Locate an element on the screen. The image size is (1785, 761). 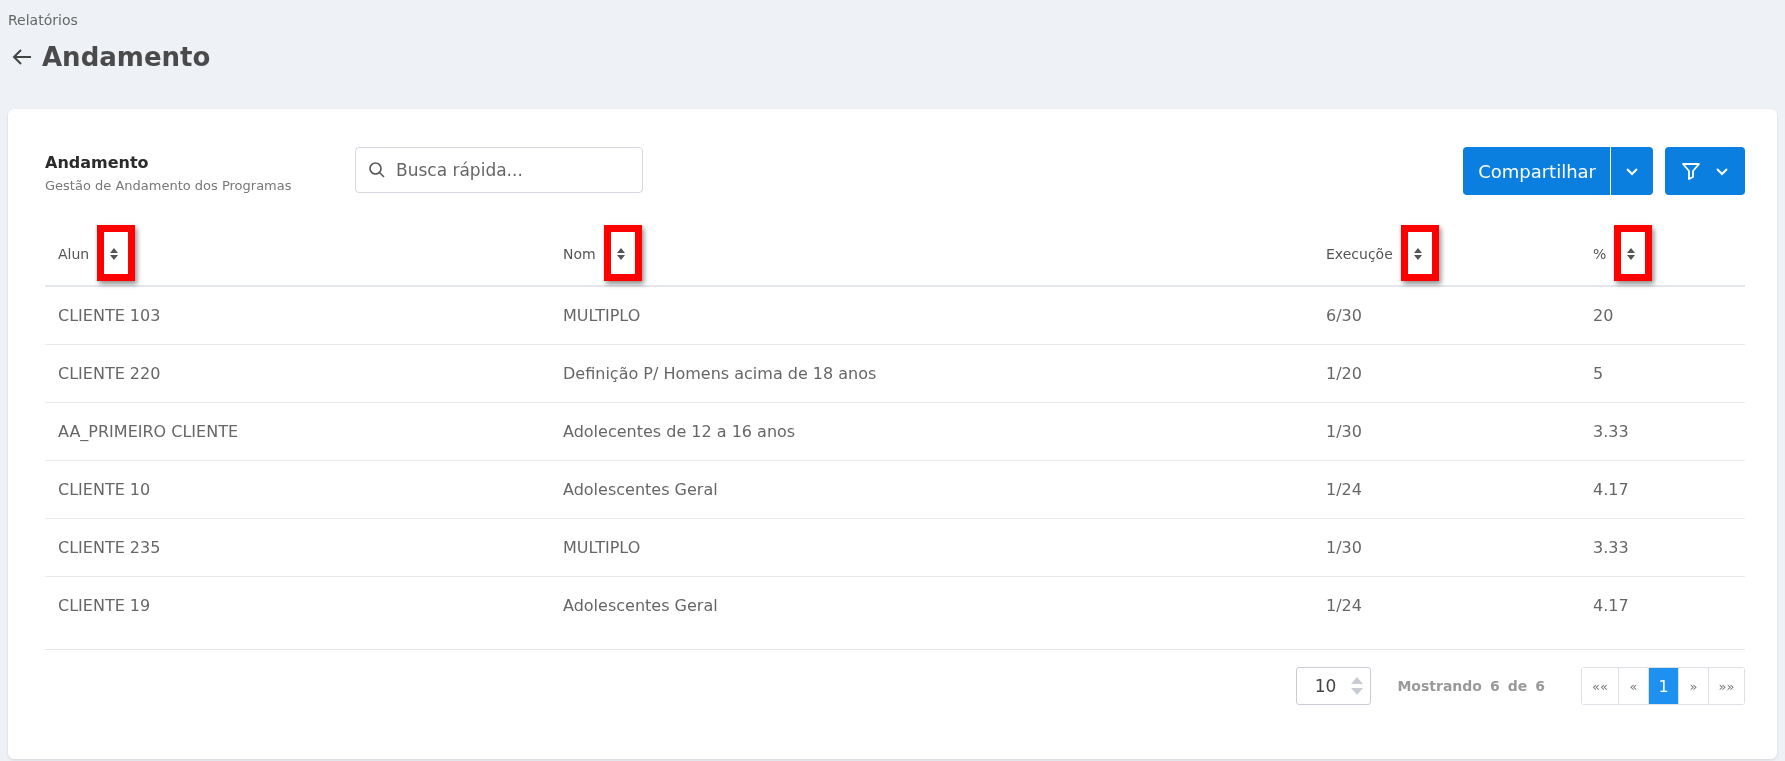
page-button: »» is located at coordinates (1726, 686).